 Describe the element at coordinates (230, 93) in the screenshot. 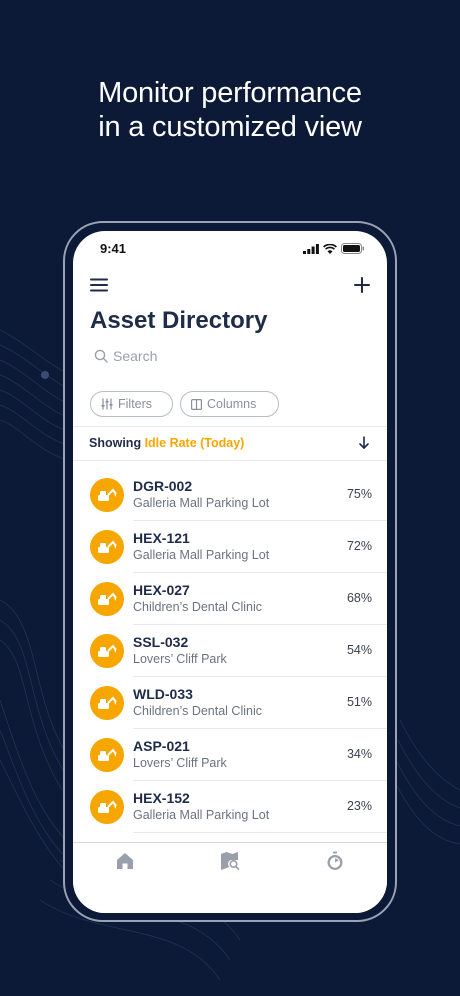

I see `headline-line-1: Monitor performance` at that location.